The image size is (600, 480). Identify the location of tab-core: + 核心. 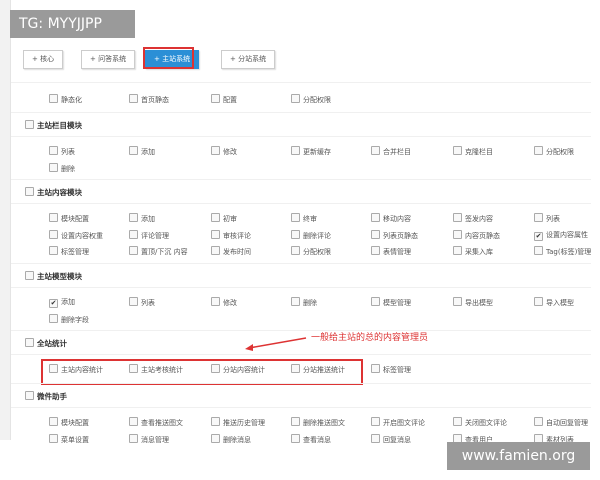
(43, 59).